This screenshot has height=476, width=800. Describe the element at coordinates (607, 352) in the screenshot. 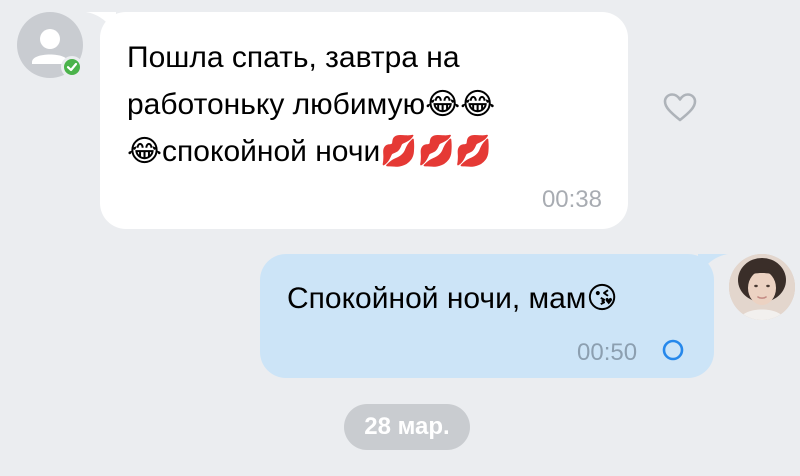

I see `outgoing-message-time: 00:50` at that location.